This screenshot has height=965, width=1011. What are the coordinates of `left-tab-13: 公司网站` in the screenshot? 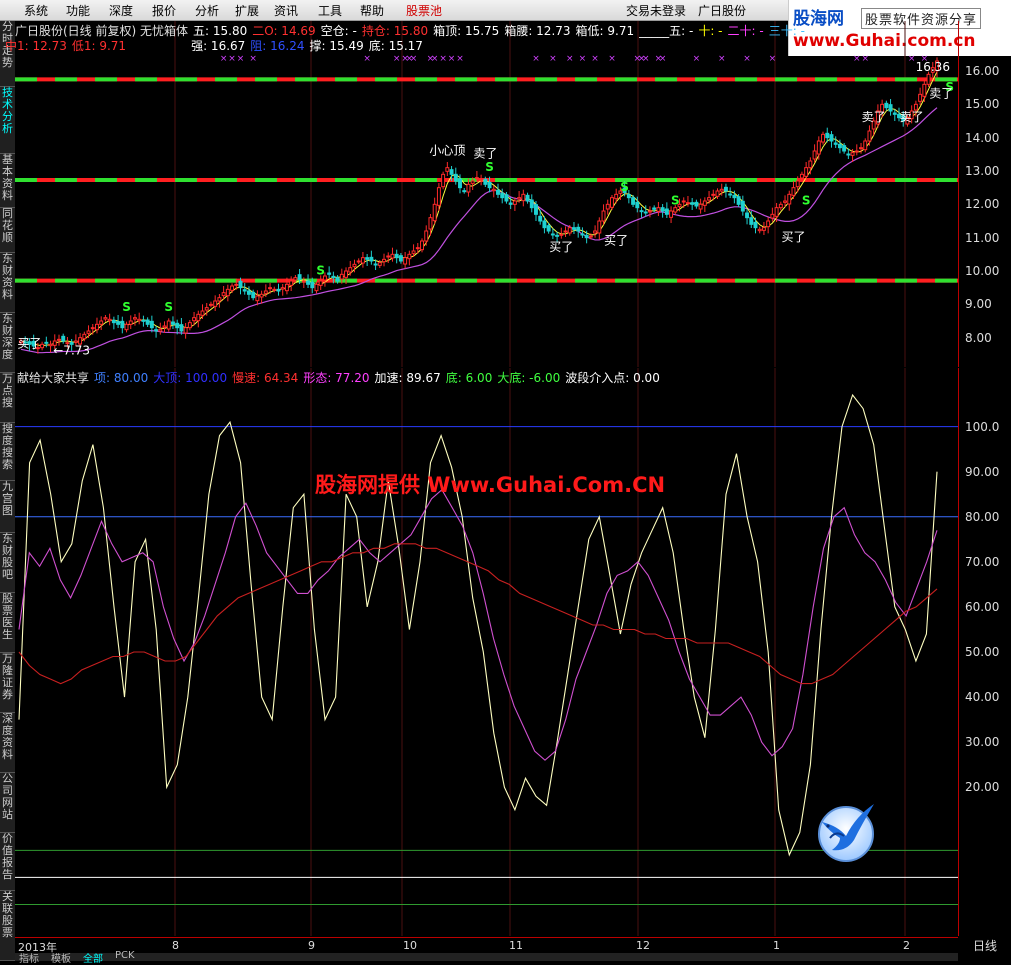 It's located at (7, 803).